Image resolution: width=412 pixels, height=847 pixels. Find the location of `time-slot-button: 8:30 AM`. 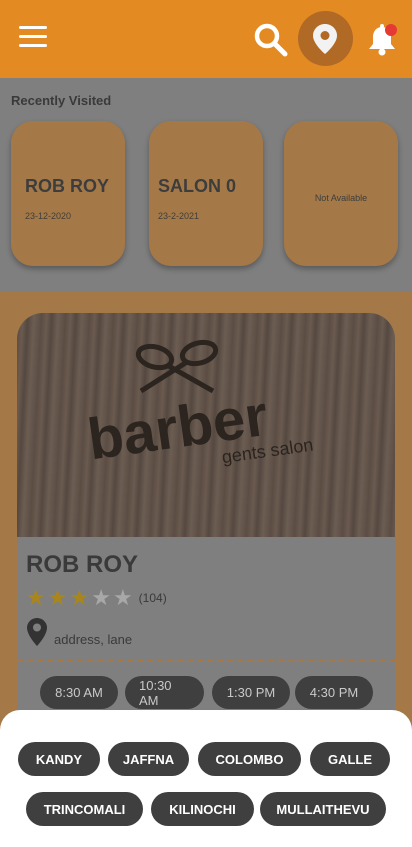

time-slot-button: 8:30 AM is located at coordinates (79, 692).